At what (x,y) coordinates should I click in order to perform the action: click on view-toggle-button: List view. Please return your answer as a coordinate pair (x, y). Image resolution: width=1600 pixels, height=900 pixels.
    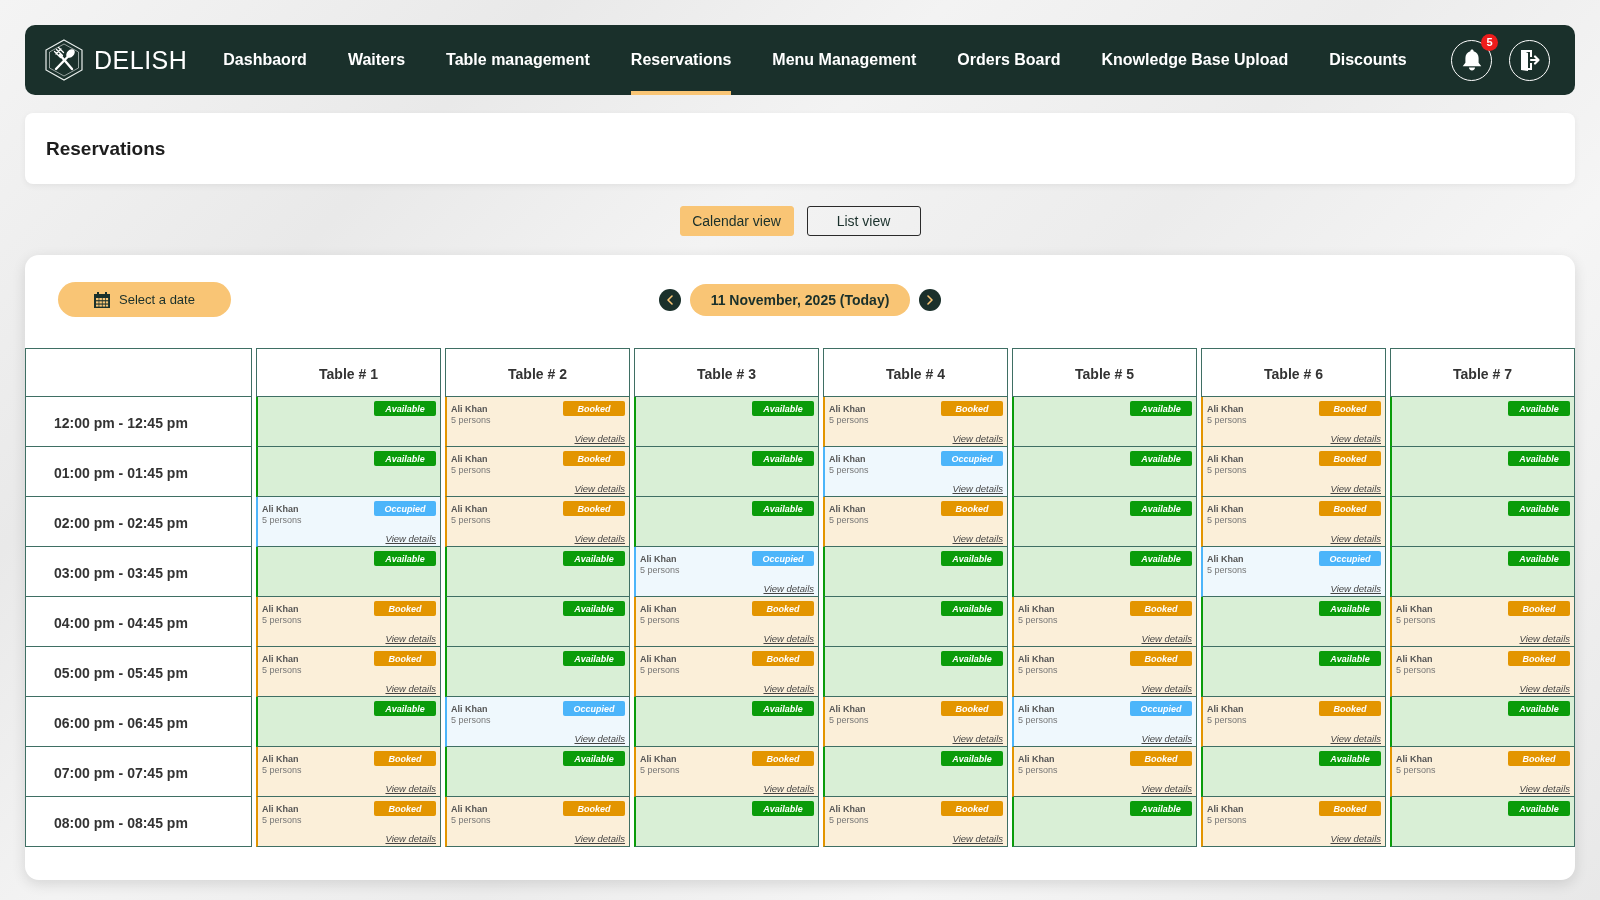
    Looking at the image, I should click on (863, 221).